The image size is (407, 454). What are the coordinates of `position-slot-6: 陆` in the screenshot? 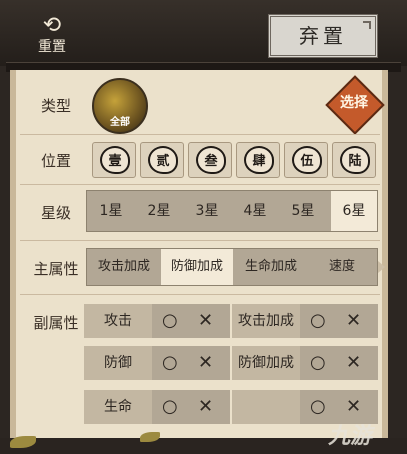 It's located at (354, 160).